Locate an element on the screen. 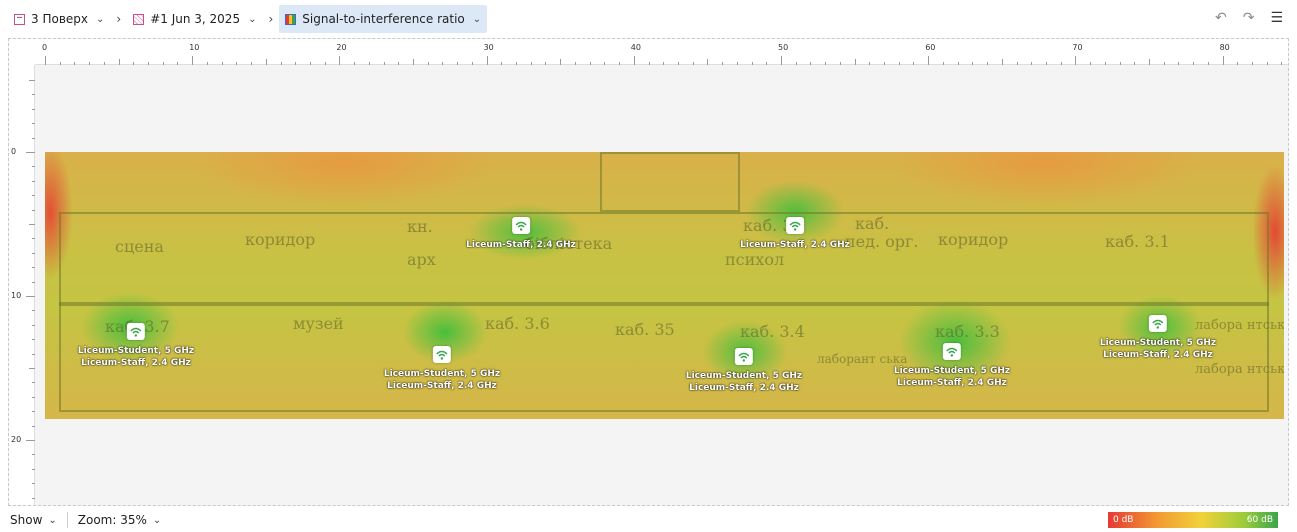  room-label: коридор is located at coordinates (280, 239).